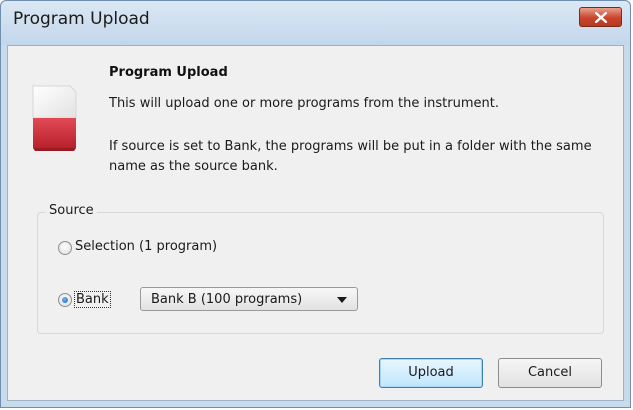 This screenshot has height=410, width=633. What do you see at coordinates (54, 118) in the screenshot?
I see `document-icon` at bounding box center [54, 118].